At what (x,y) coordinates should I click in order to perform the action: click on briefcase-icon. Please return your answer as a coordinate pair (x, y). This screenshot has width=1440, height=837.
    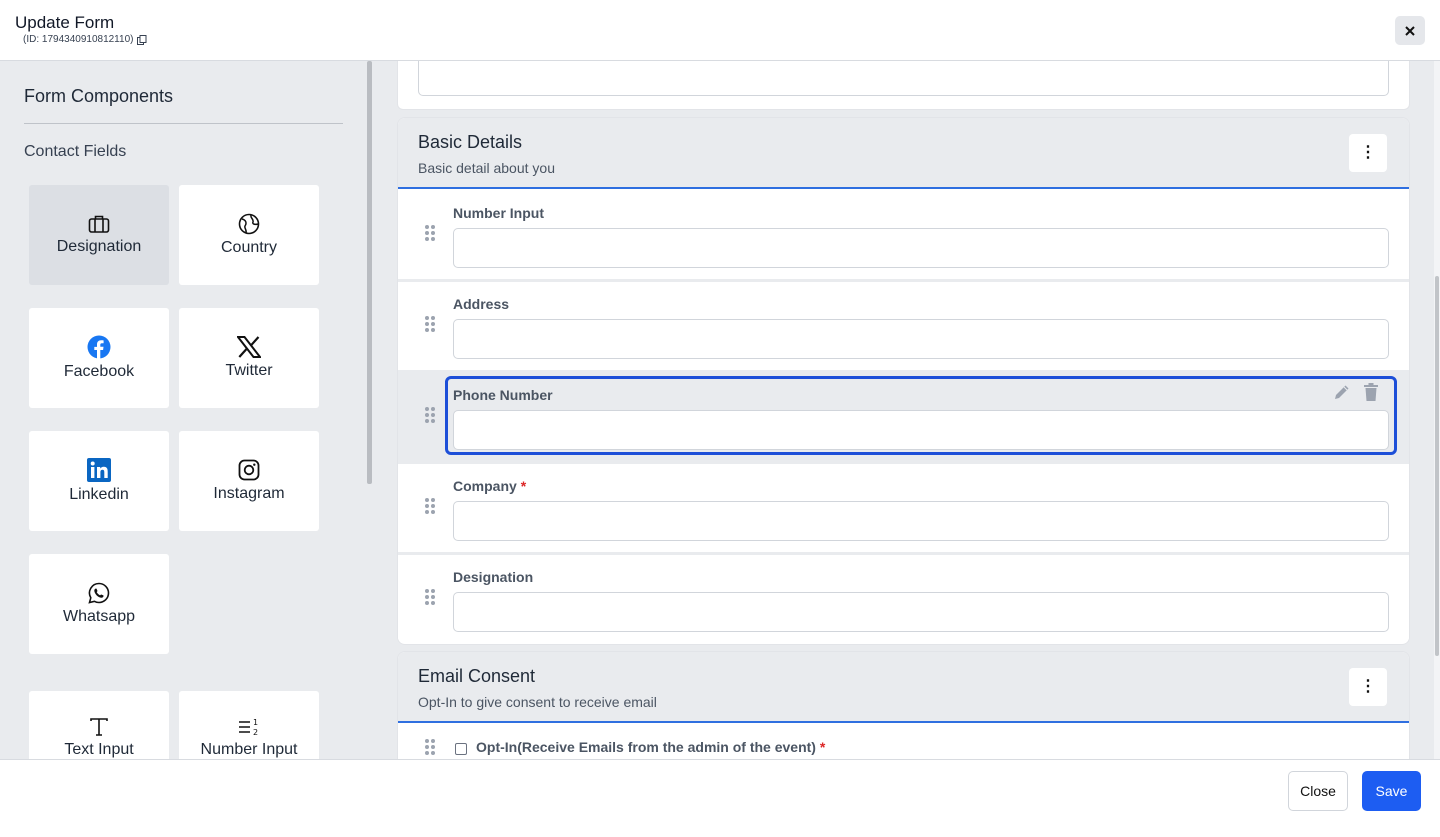
    Looking at the image, I should click on (99, 224).